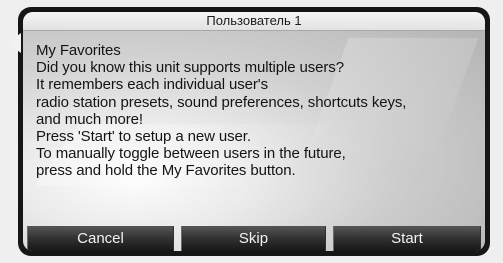 The height and width of the screenshot is (263, 503). What do you see at coordinates (78, 50) in the screenshot?
I see `message-line-1: My Favorites` at bounding box center [78, 50].